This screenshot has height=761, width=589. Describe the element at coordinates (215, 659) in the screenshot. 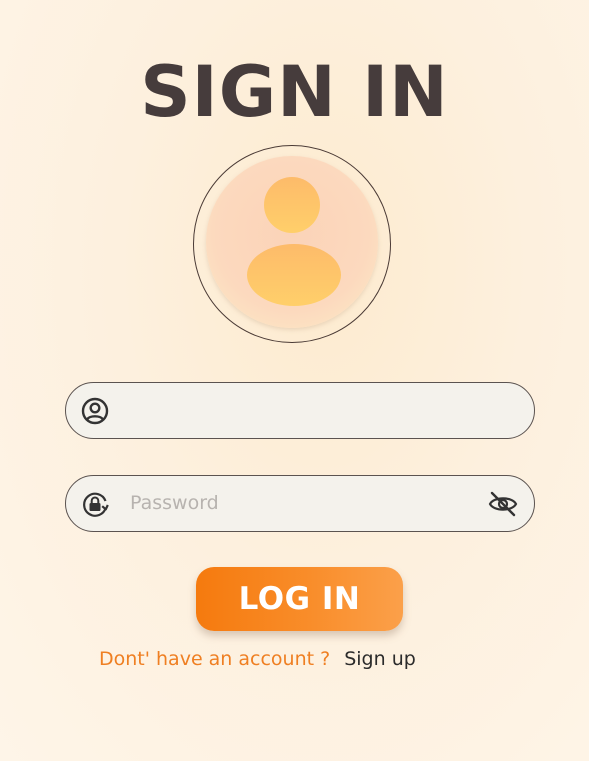

I see `signup-question: Dont' have an account ?` at that location.